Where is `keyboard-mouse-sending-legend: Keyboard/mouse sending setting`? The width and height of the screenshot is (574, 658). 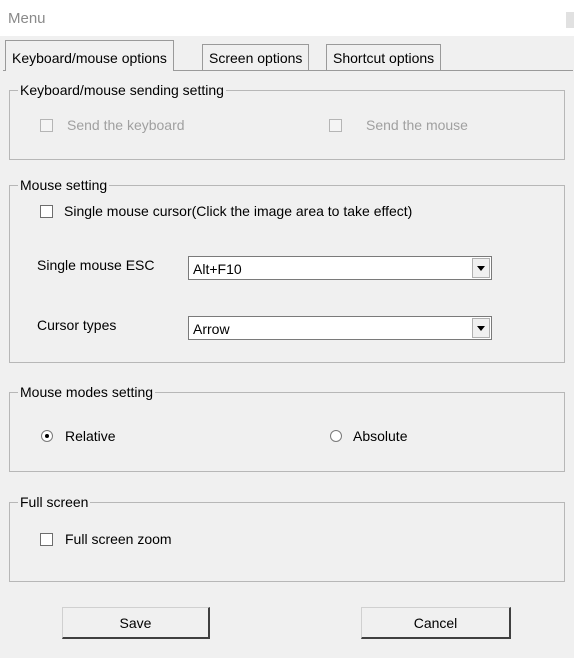
keyboard-mouse-sending-legend: Keyboard/mouse sending setting is located at coordinates (122, 90).